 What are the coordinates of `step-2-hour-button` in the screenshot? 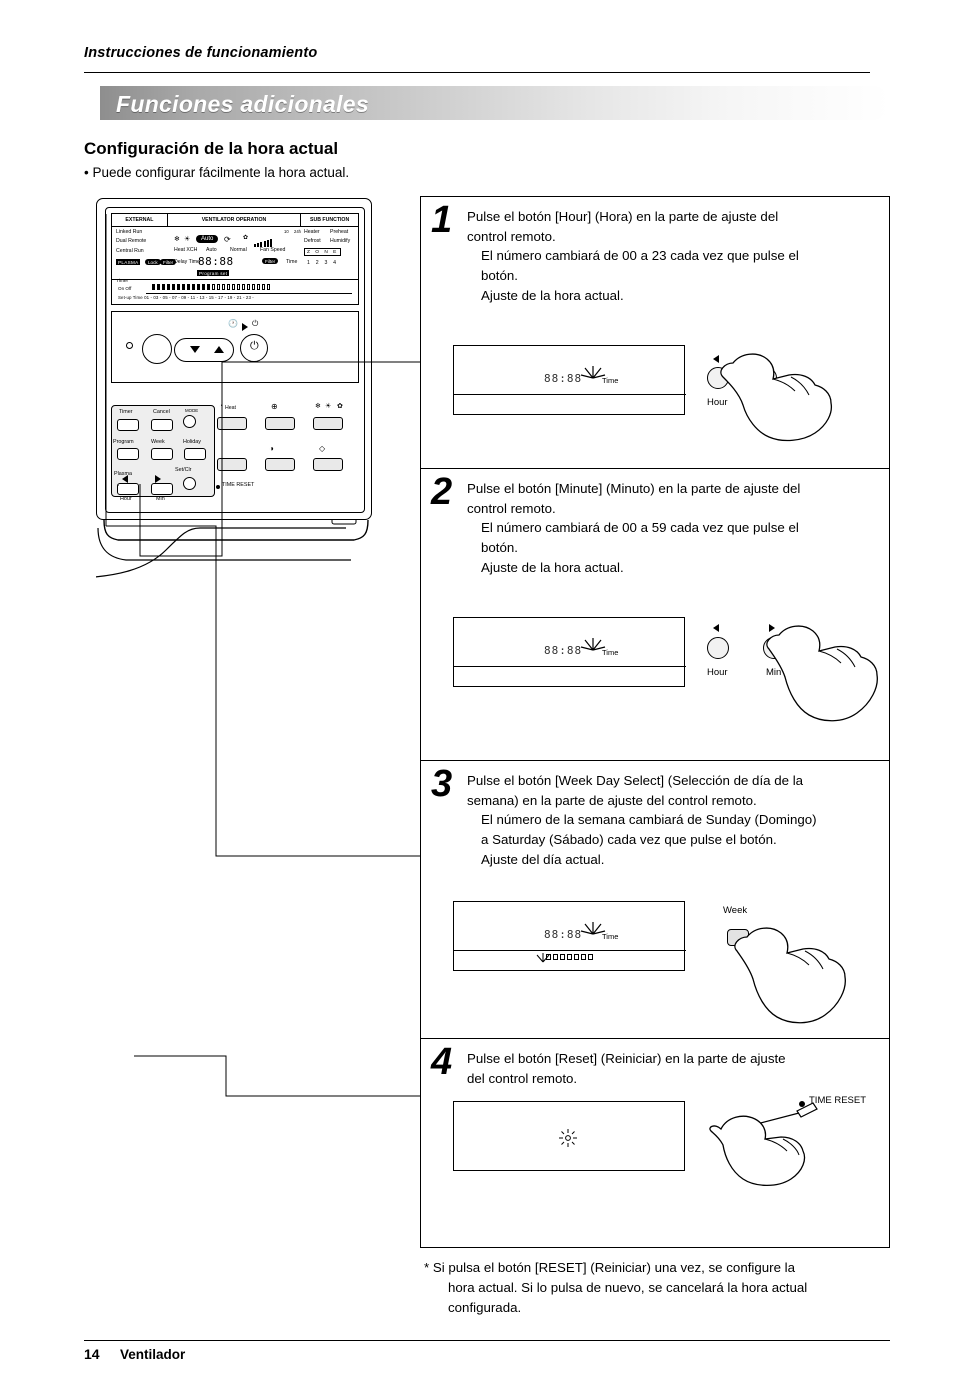 It's located at (718, 648).